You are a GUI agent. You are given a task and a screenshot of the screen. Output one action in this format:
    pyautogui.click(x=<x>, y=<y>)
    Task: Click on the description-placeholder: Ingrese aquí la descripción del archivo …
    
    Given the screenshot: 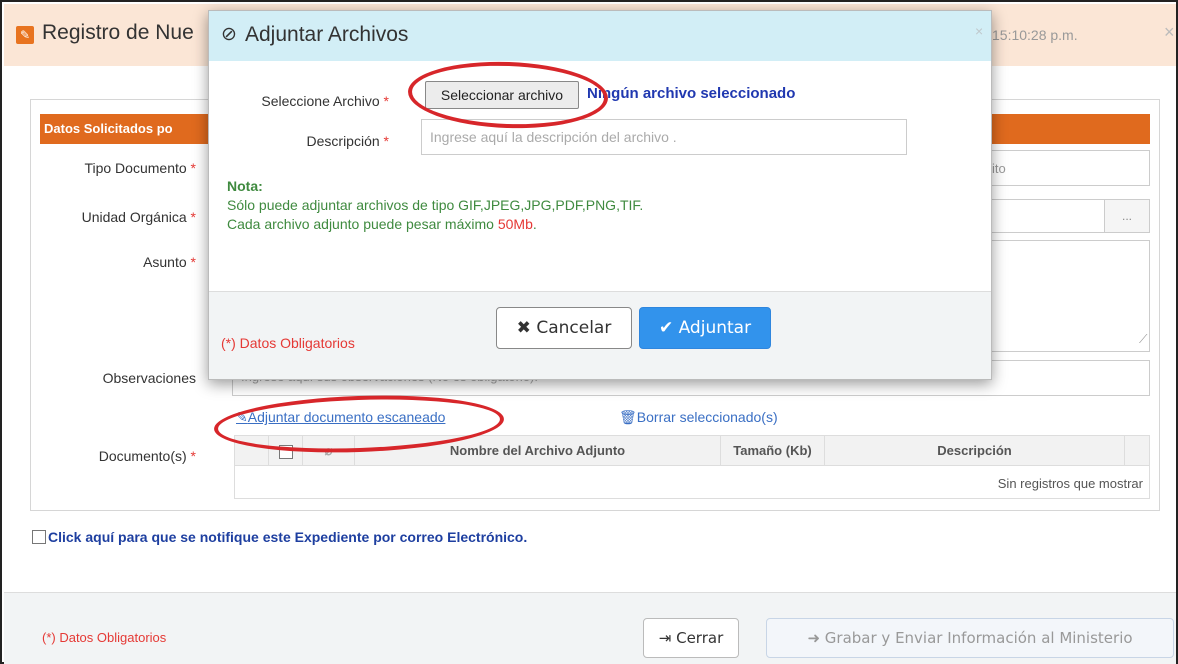 What is the action you would take?
    pyautogui.click(x=553, y=137)
    